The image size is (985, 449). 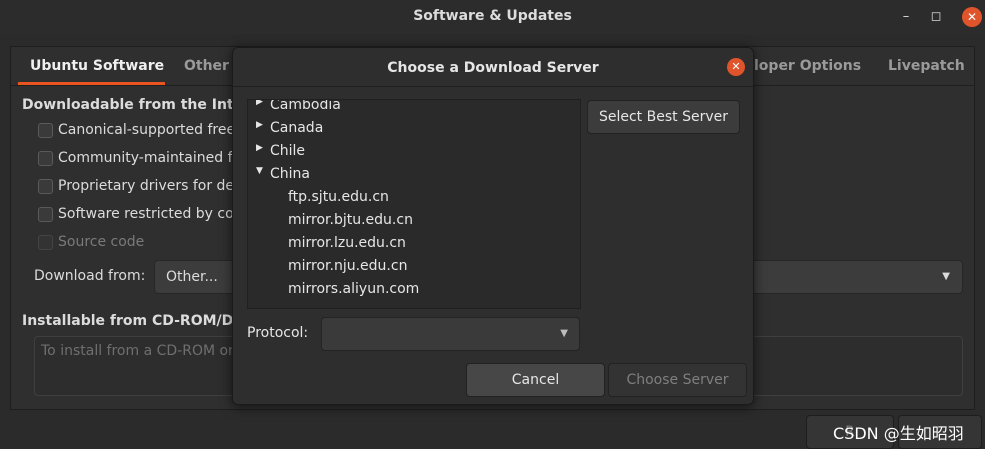 What do you see at coordinates (450, 334) in the screenshot?
I see `protocol-select: ▼` at bounding box center [450, 334].